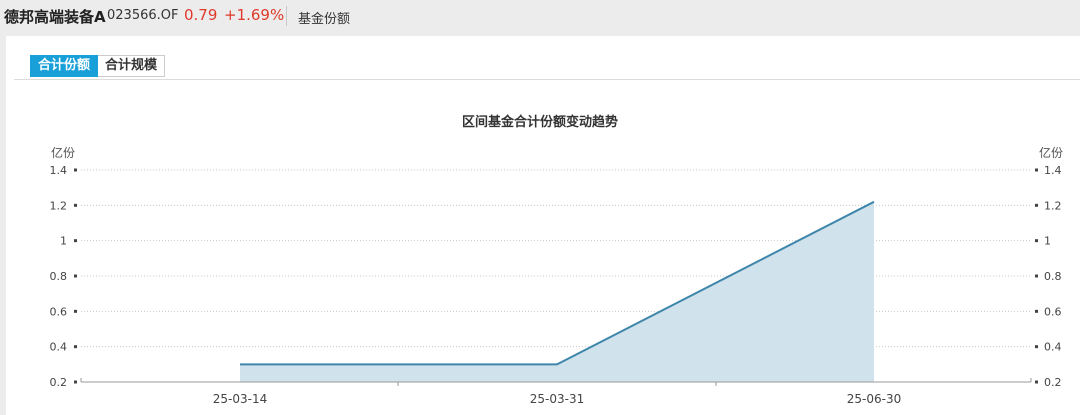 This screenshot has width=1080, height=415. Describe the element at coordinates (59, 170) in the screenshot. I see `y-tick-label-left: 1.4` at that location.